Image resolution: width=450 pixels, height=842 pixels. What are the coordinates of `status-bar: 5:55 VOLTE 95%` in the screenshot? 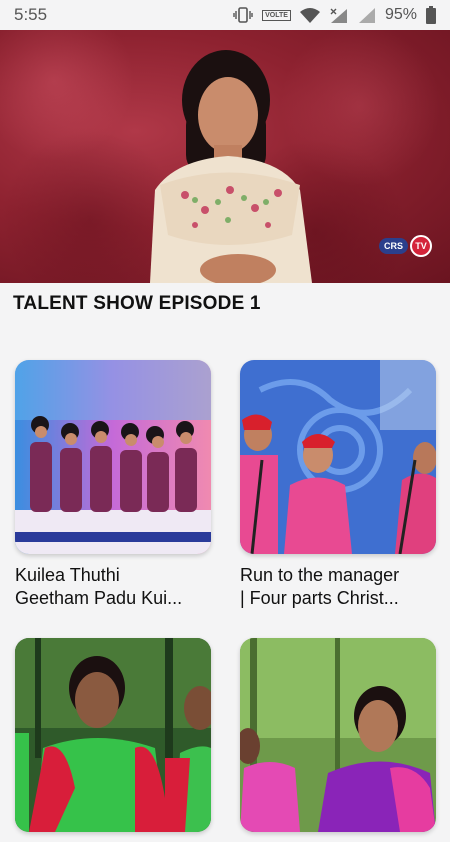 It's located at (225, 15).